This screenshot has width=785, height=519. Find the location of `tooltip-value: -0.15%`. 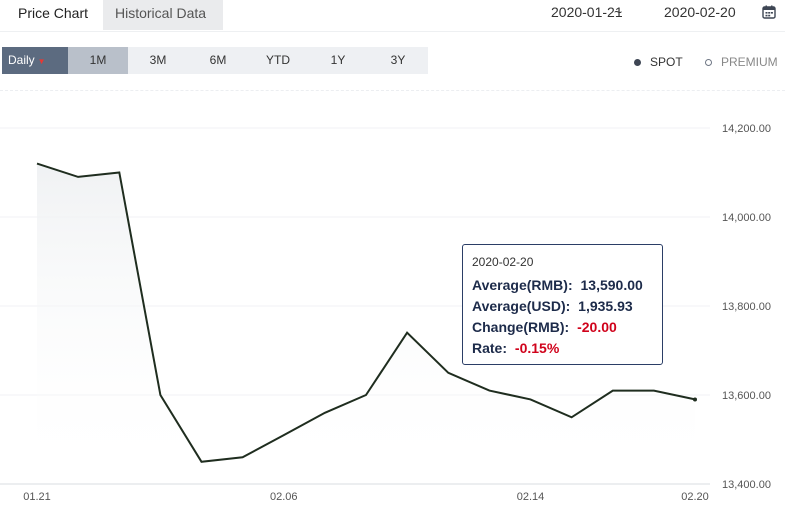

tooltip-value: -0.15% is located at coordinates (537, 348).